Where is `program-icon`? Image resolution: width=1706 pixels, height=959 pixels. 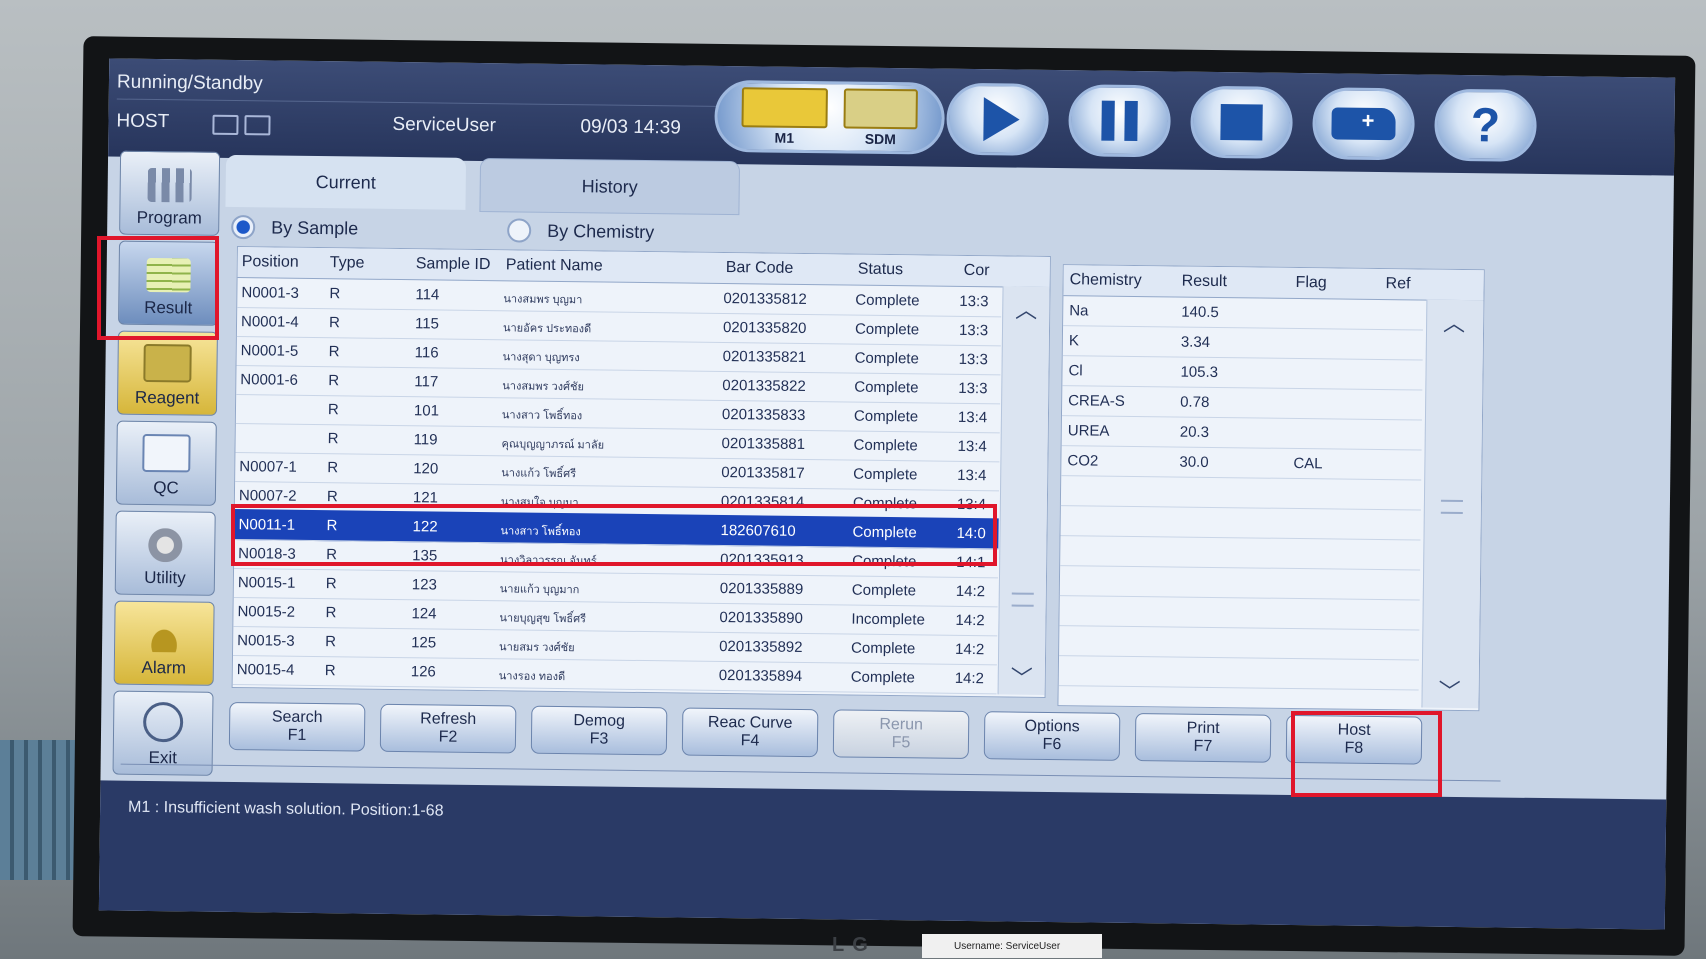
program-icon is located at coordinates (169, 185).